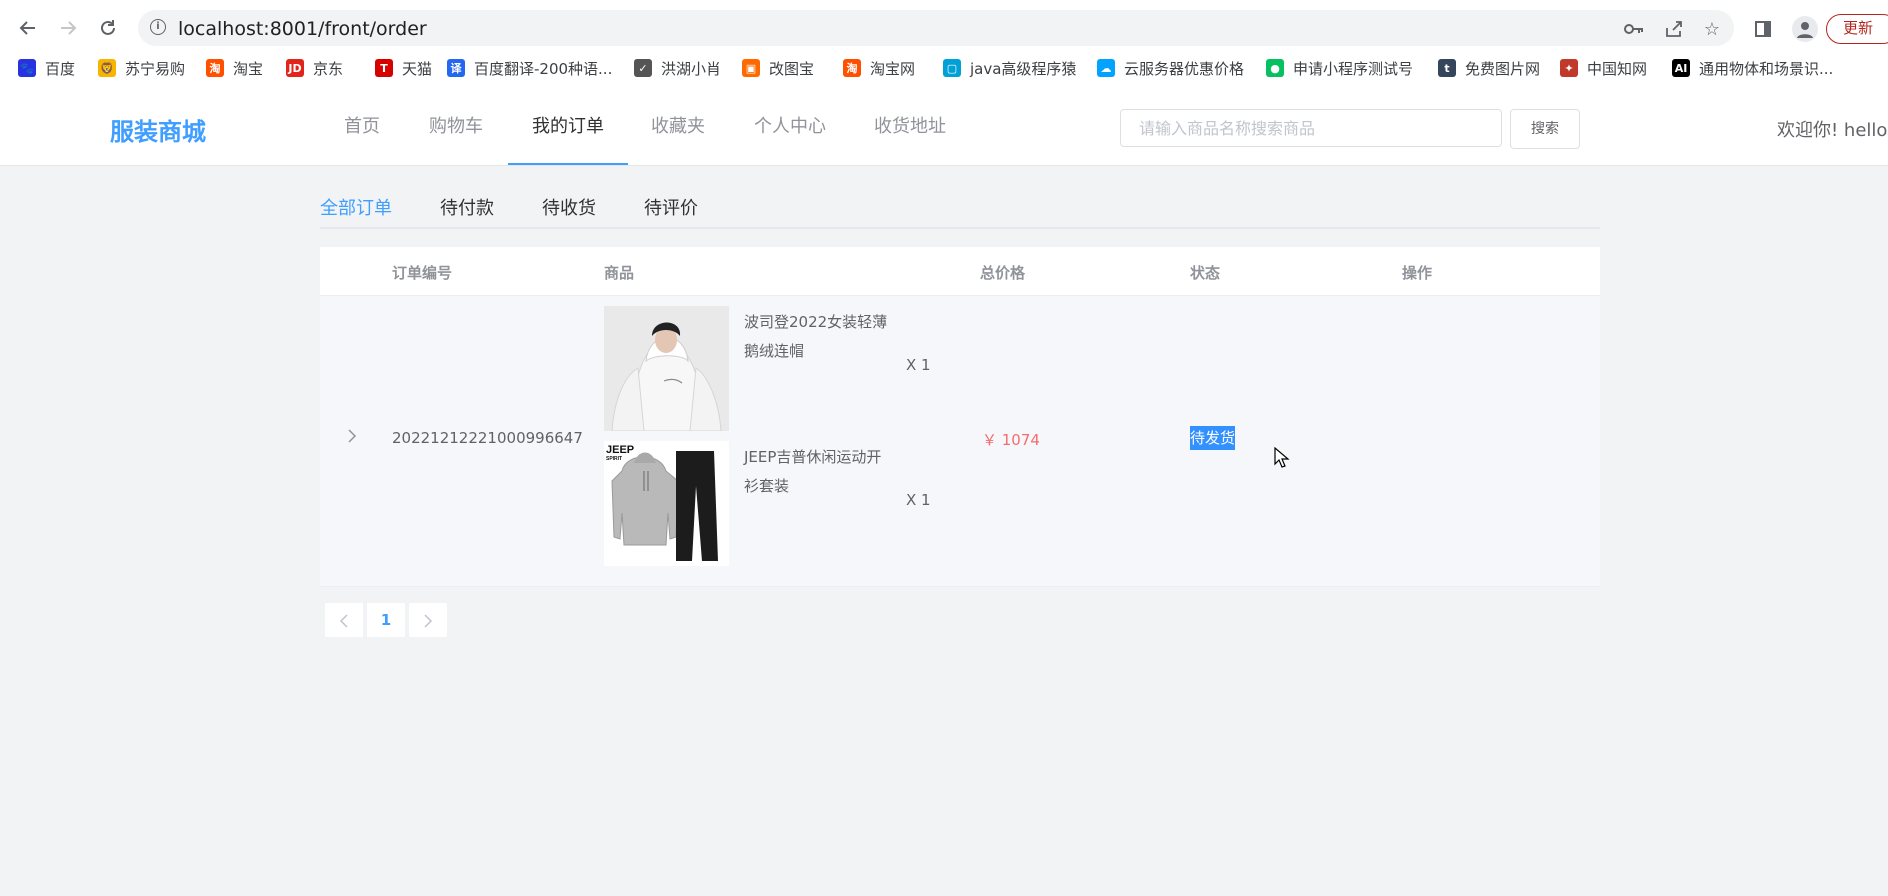 The width and height of the screenshot is (1888, 896). What do you see at coordinates (1617, 68) in the screenshot?
I see `bookmark-label: 中国知网` at bounding box center [1617, 68].